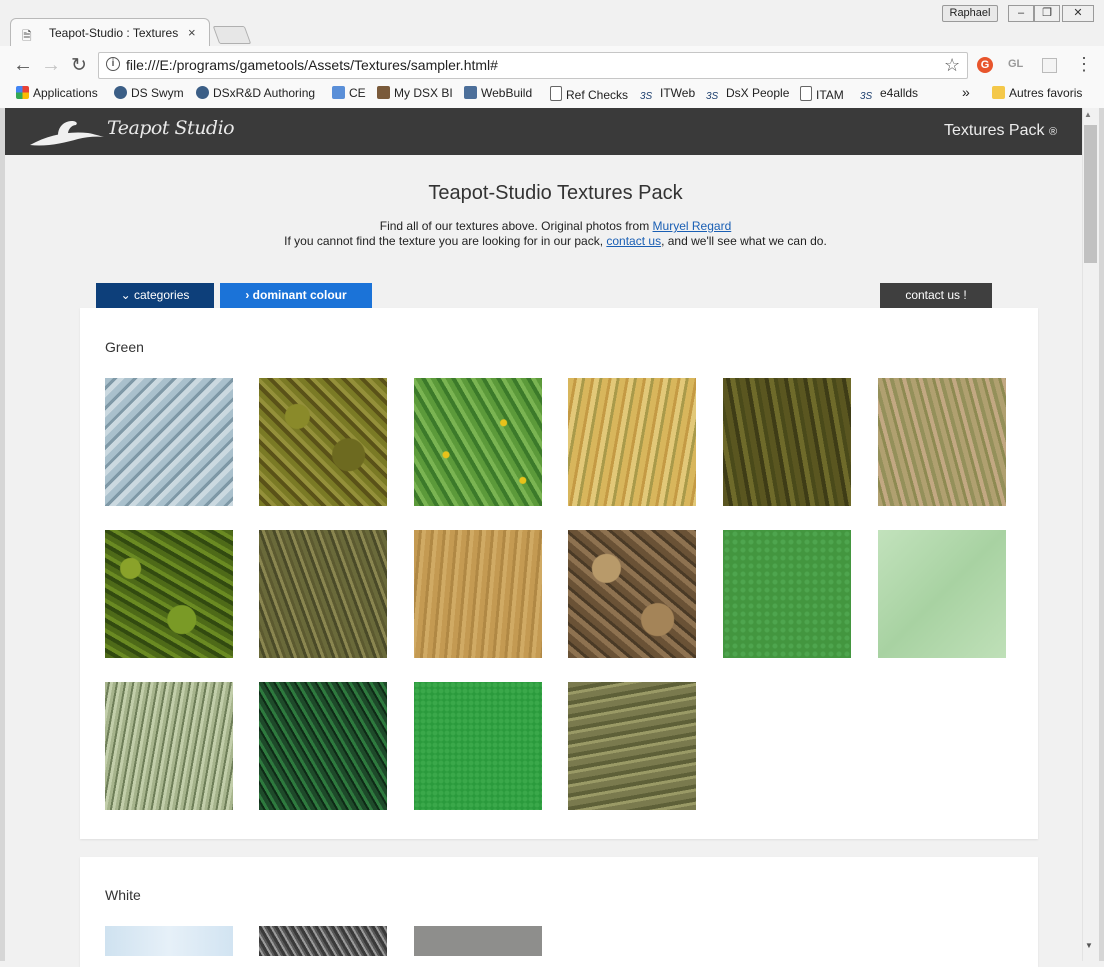 Image resolution: width=1104 pixels, height=967 pixels. What do you see at coordinates (994, 130) in the screenshot?
I see `pack-label-text: Textures Pack` at bounding box center [994, 130].